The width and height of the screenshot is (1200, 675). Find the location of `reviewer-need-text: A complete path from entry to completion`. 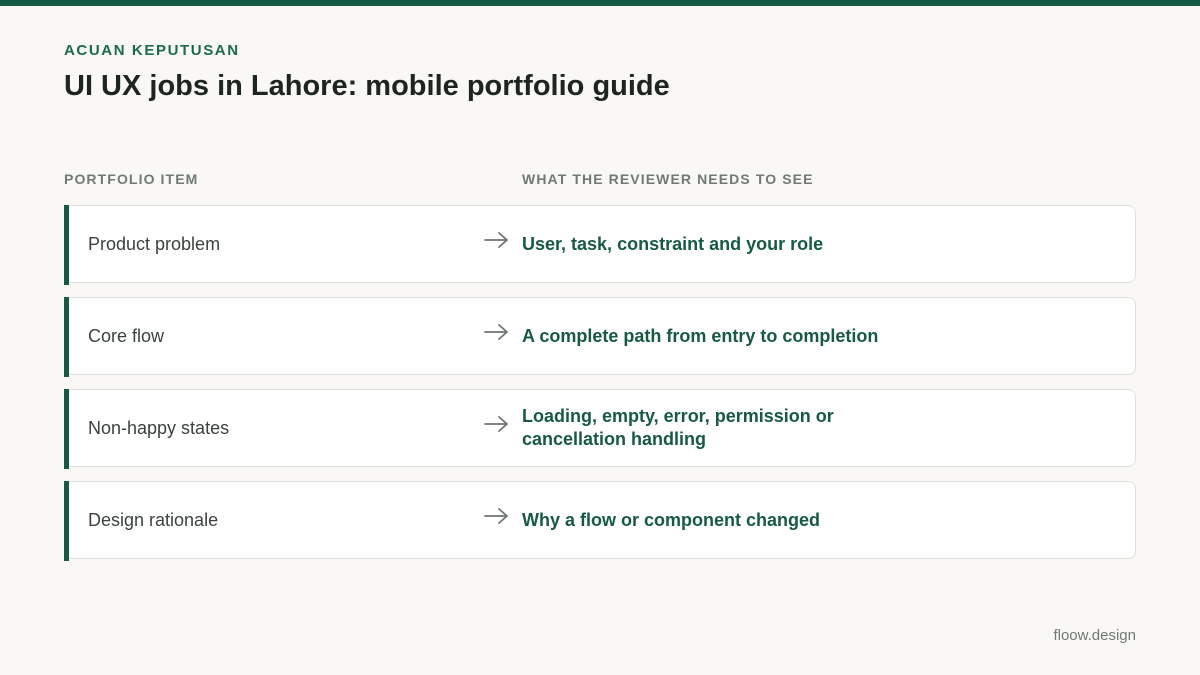

reviewer-need-text: A complete path from entry to completion is located at coordinates (700, 335).